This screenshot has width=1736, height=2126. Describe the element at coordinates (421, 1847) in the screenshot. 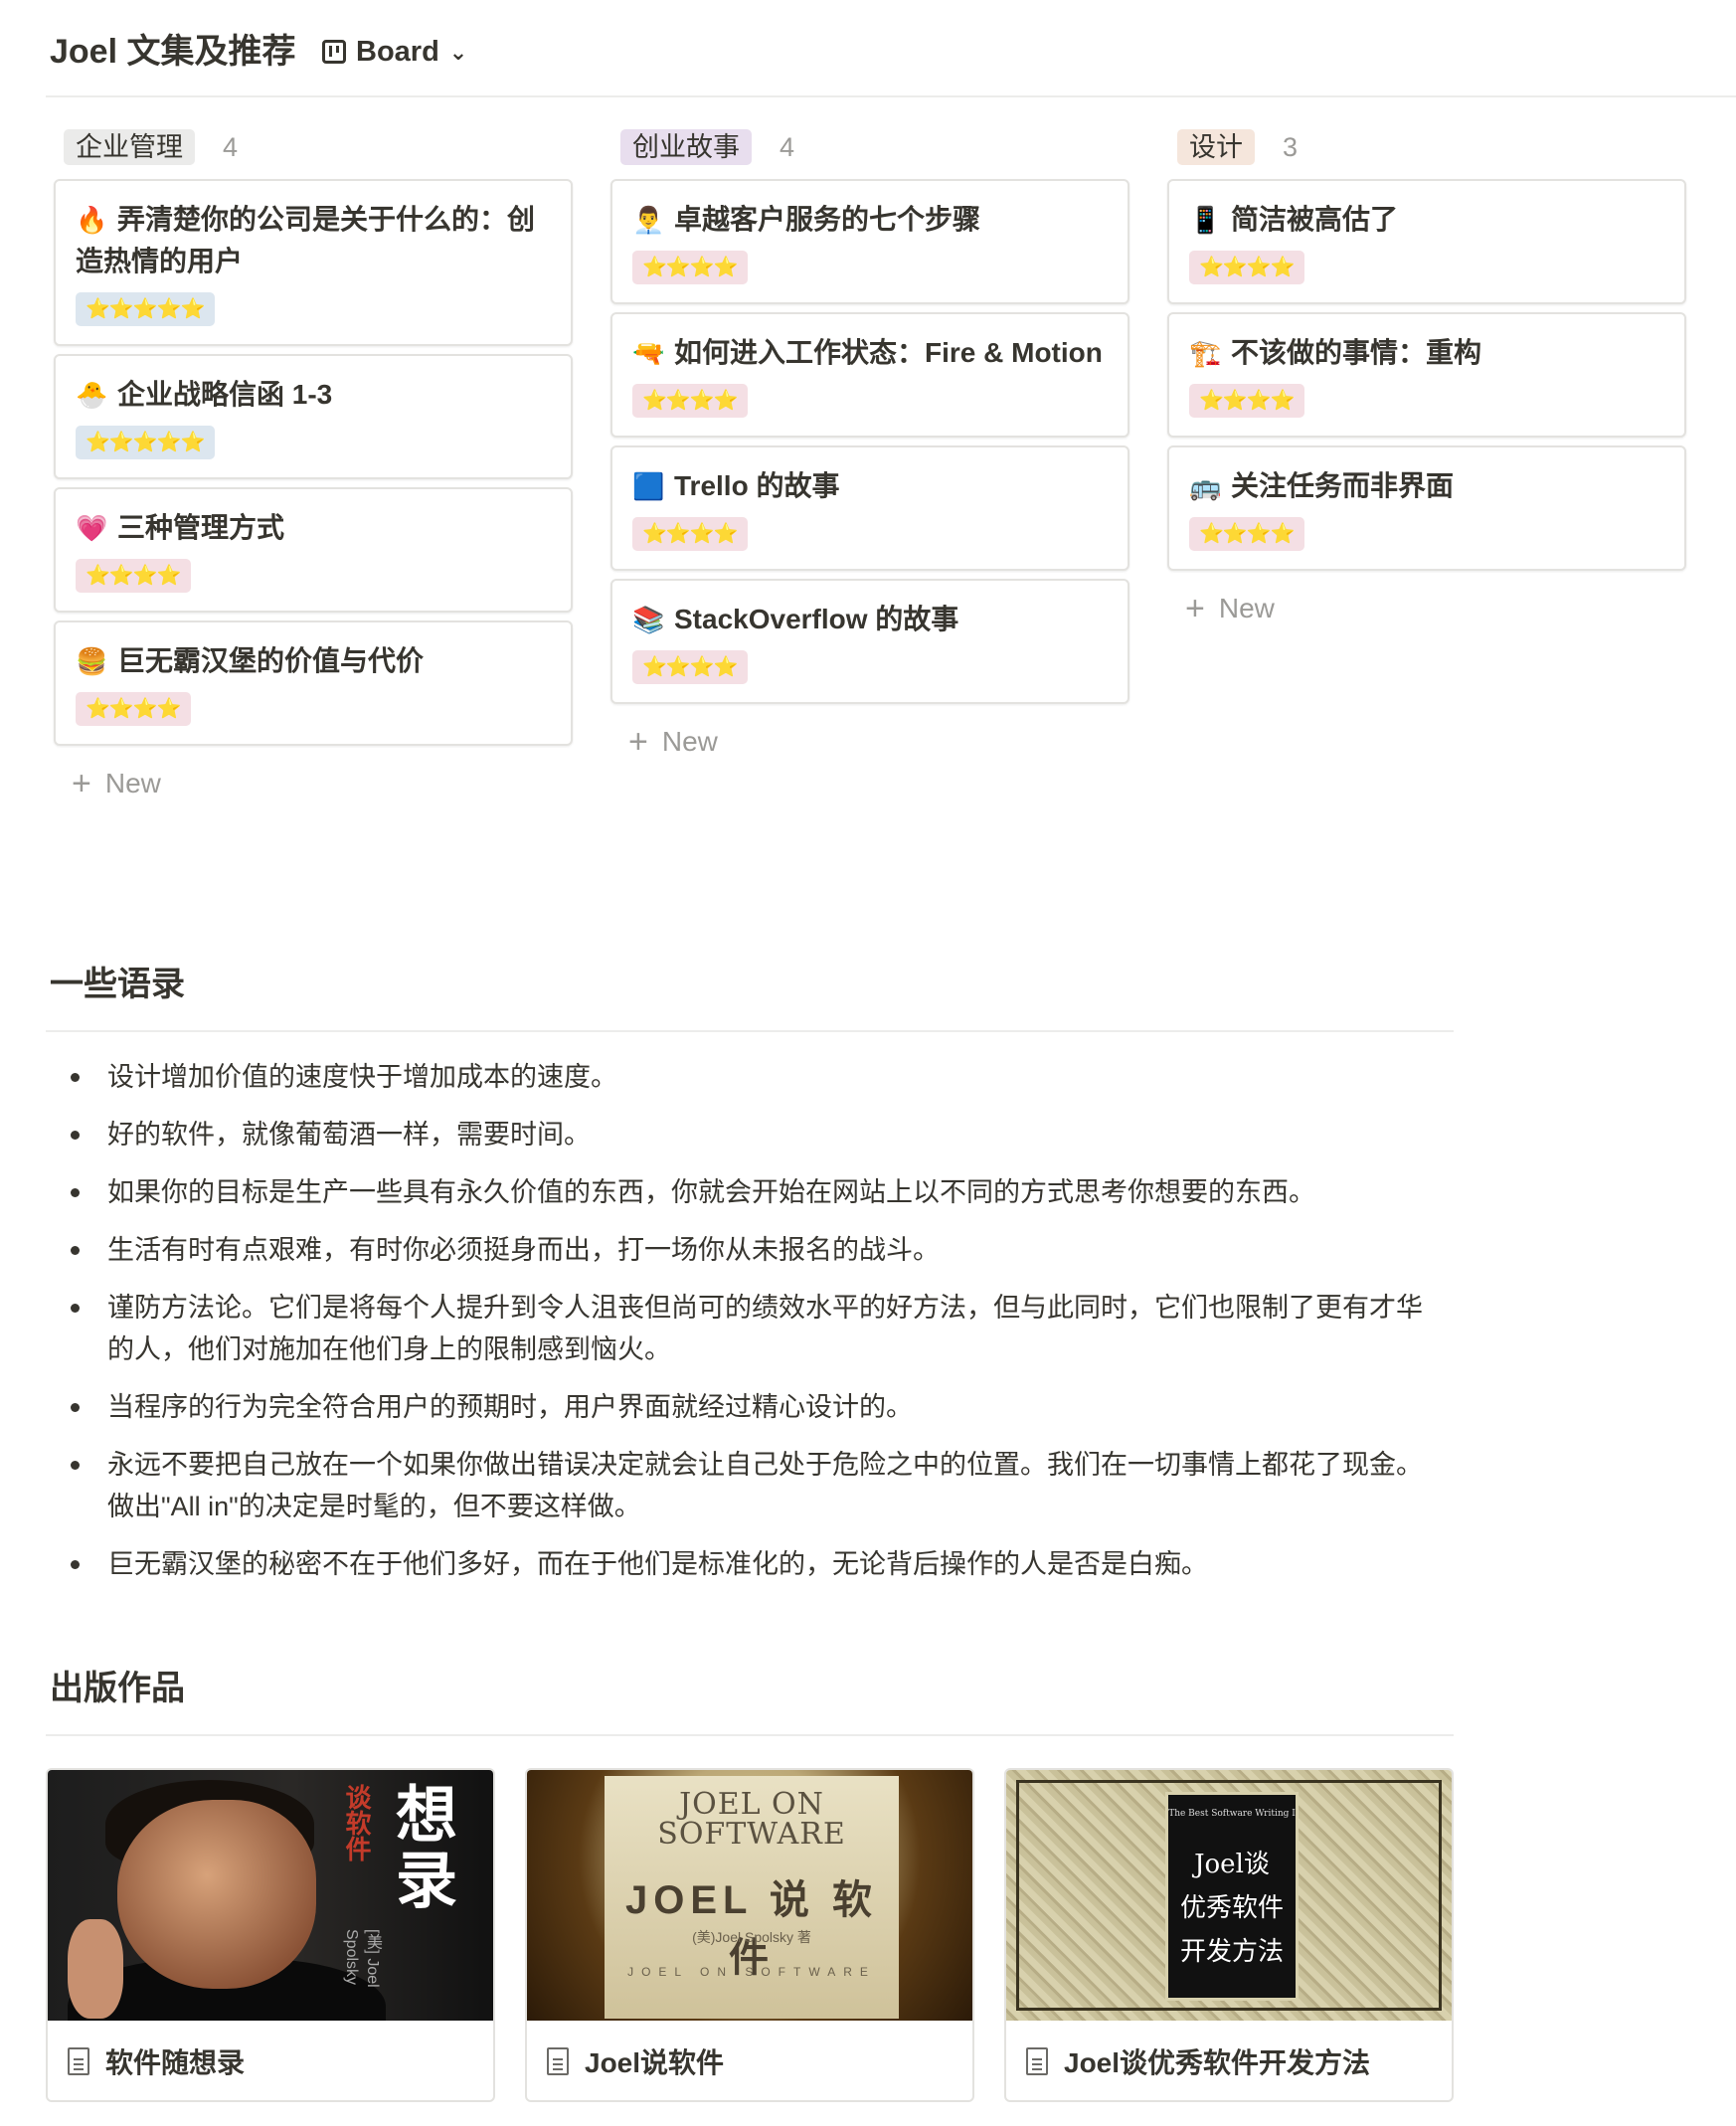

I see `cover-title-text: 想录` at that location.